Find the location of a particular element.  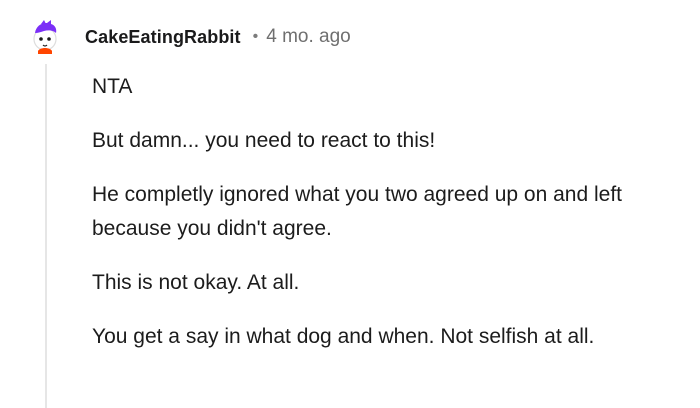

avatar is located at coordinates (47, 37).